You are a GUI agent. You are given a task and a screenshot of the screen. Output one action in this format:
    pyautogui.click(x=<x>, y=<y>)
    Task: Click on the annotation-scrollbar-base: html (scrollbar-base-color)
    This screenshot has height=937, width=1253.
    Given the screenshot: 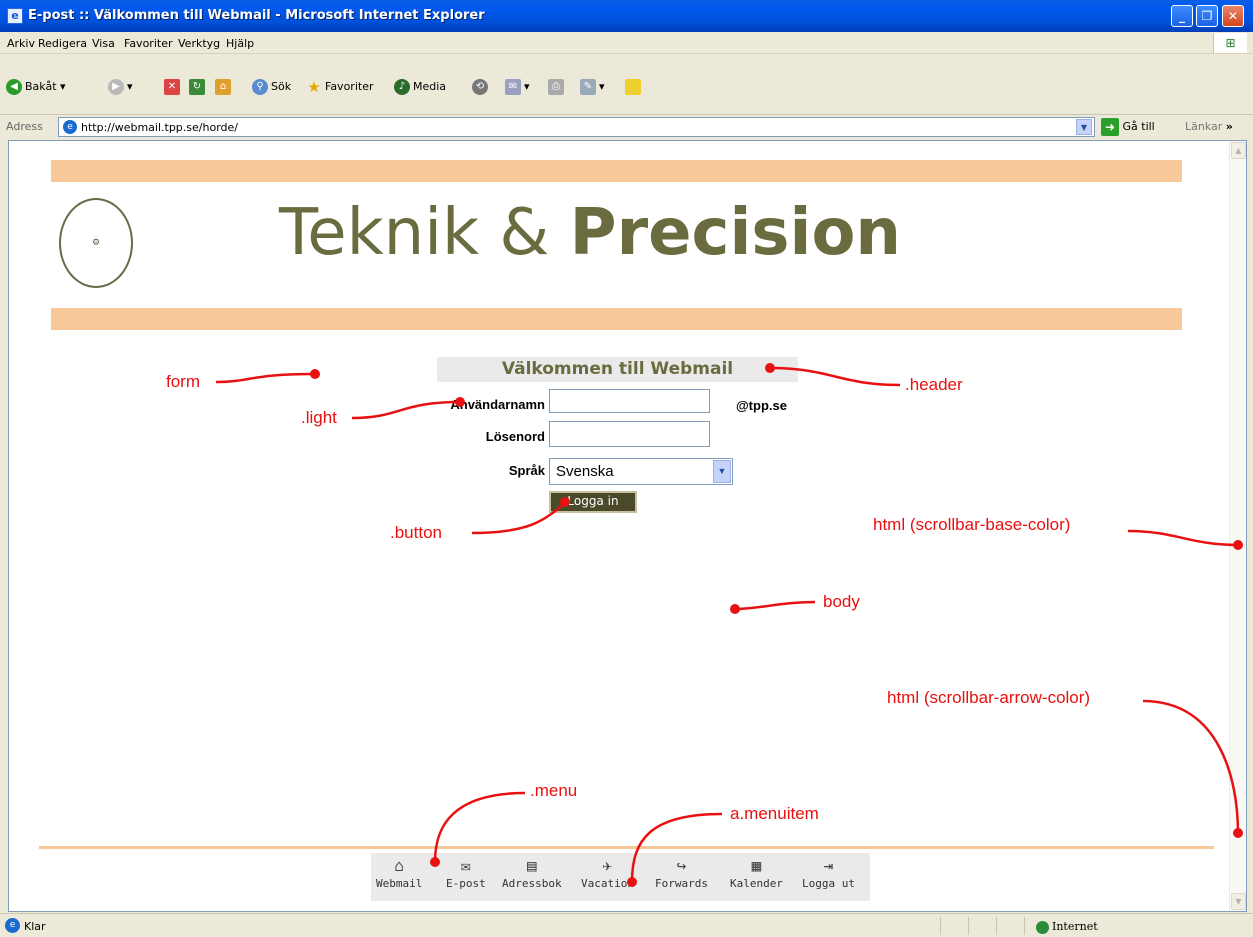 What is the action you would take?
    pyautogui.click(x=972, y=524)
    